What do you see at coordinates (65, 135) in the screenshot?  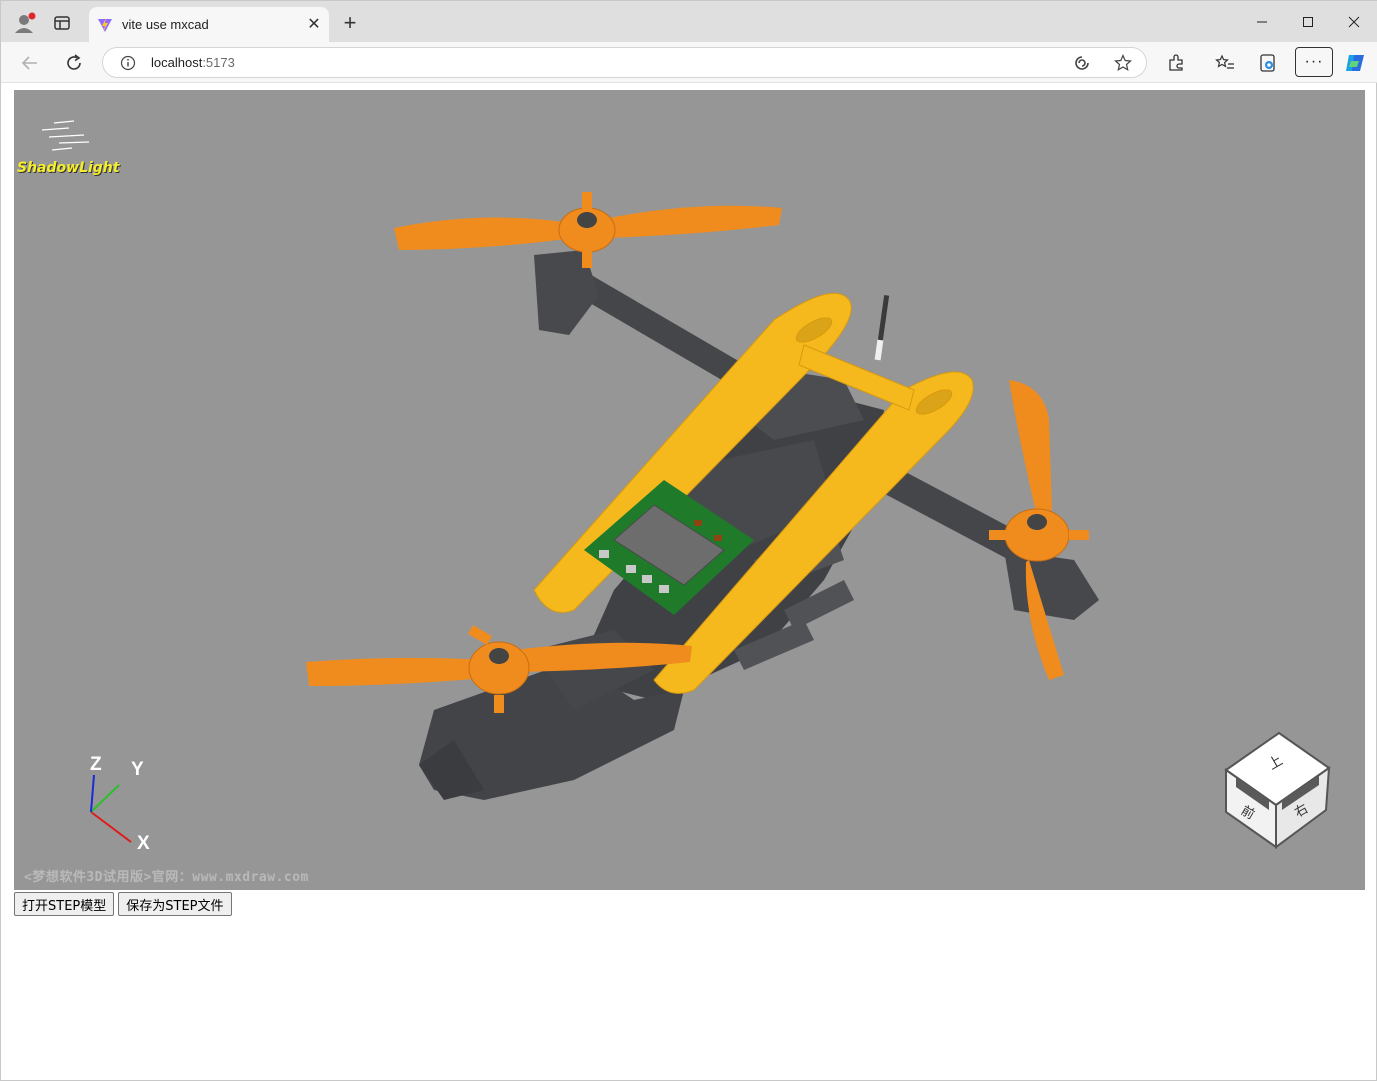 I see `shadowlight-logo-icon` at bounding box center [65, 135].